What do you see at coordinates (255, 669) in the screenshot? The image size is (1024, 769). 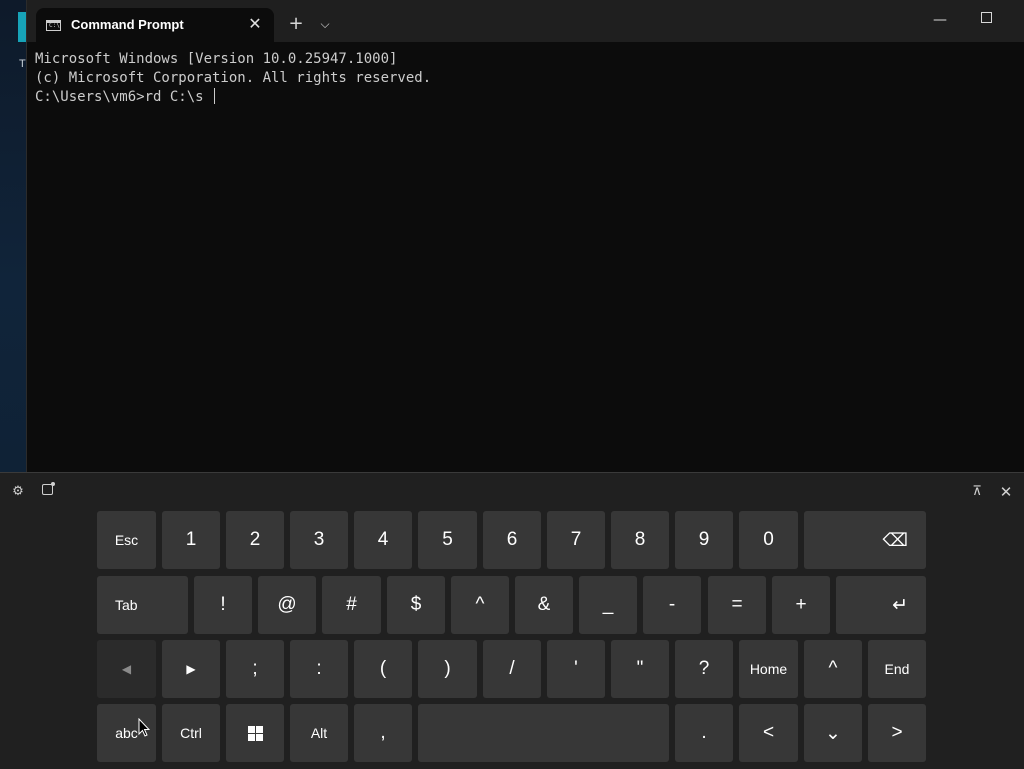 I see `key-semicolon: ;` at bounding box center [255, 669].